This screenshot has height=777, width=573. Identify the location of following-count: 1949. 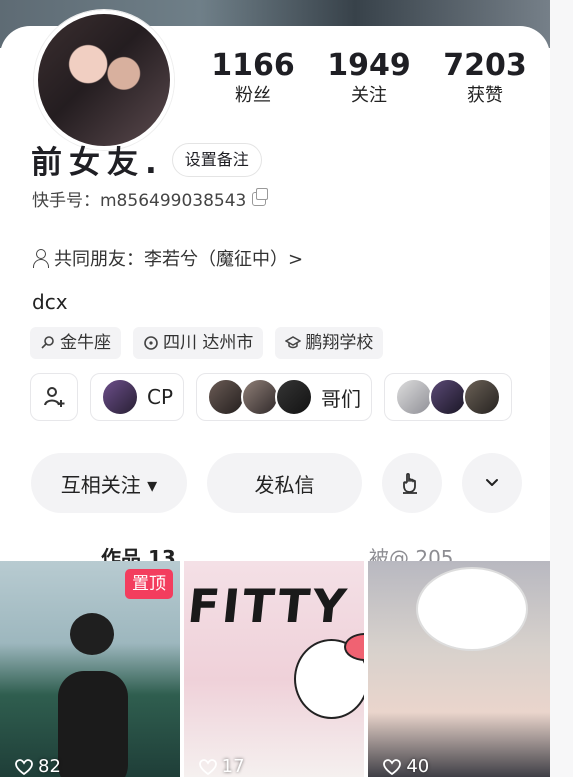
(369, 65).